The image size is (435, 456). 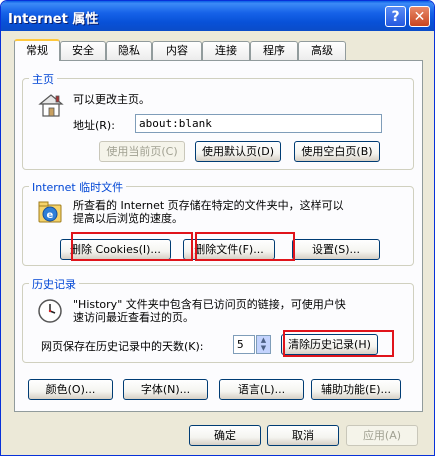 I want to click on history-days-spinner: ▲ ▼, so click(x=263, y=344).